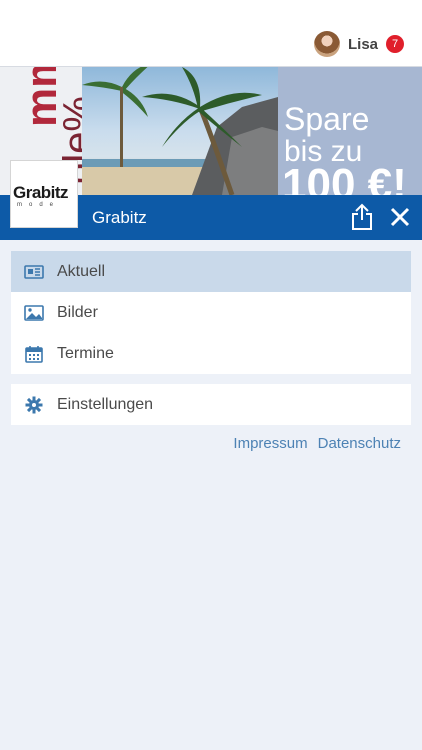 Image resolution: width=422 pixels, height=750 pixels. I want to click on palm-beach-illustration, so click(180, 131).